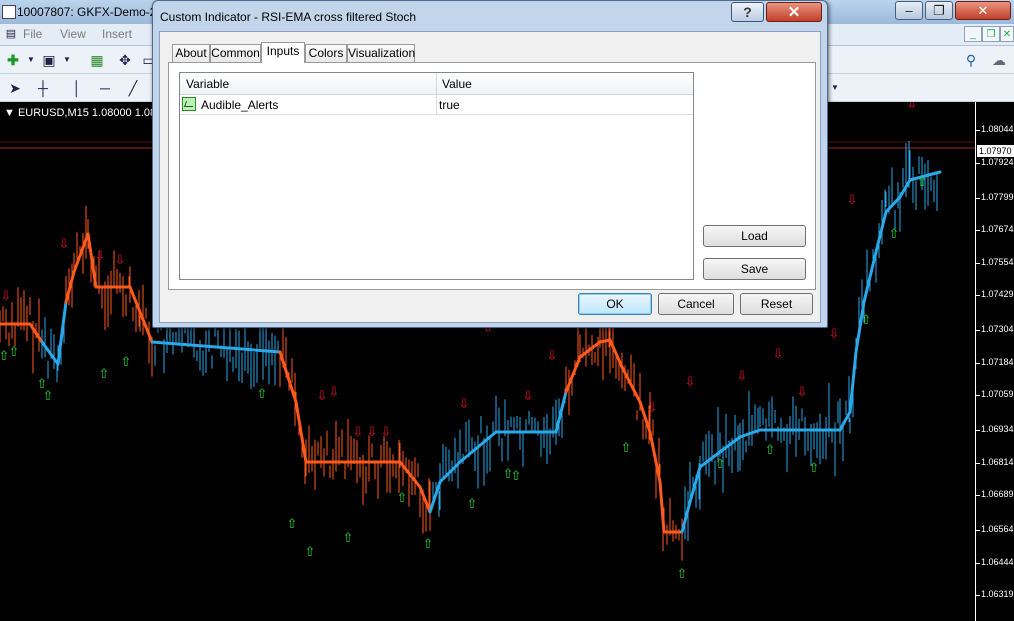 The height and width of the screenshot is (621, 1014). What do you see at coordinates (49, 60) in the screenshot?
I see `profiles-icon: ▣` at bounding box center [49, 60].